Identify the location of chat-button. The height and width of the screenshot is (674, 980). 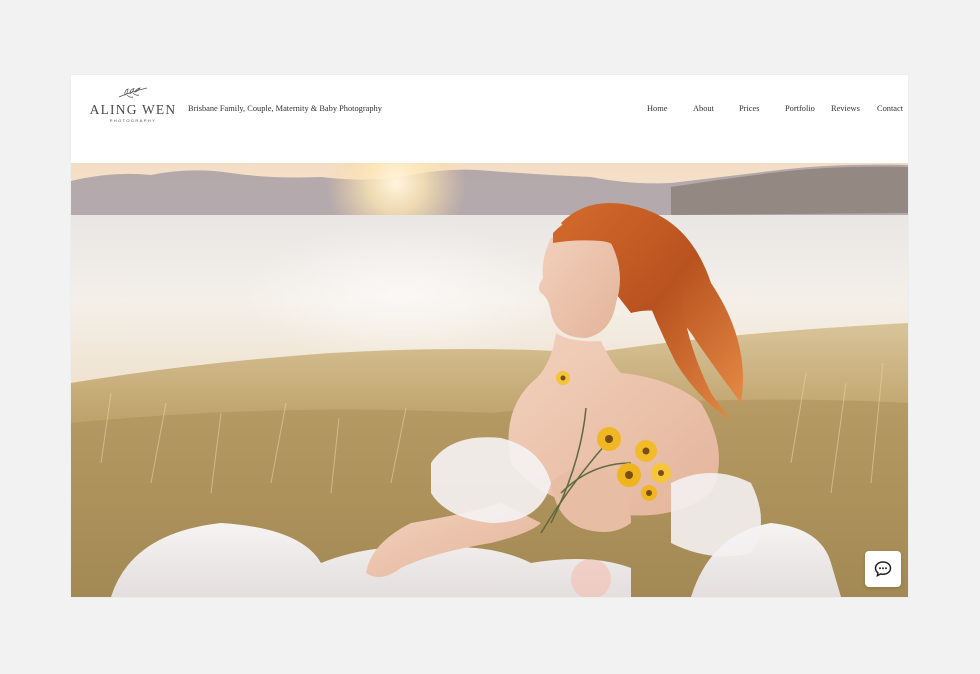
(883, 569).